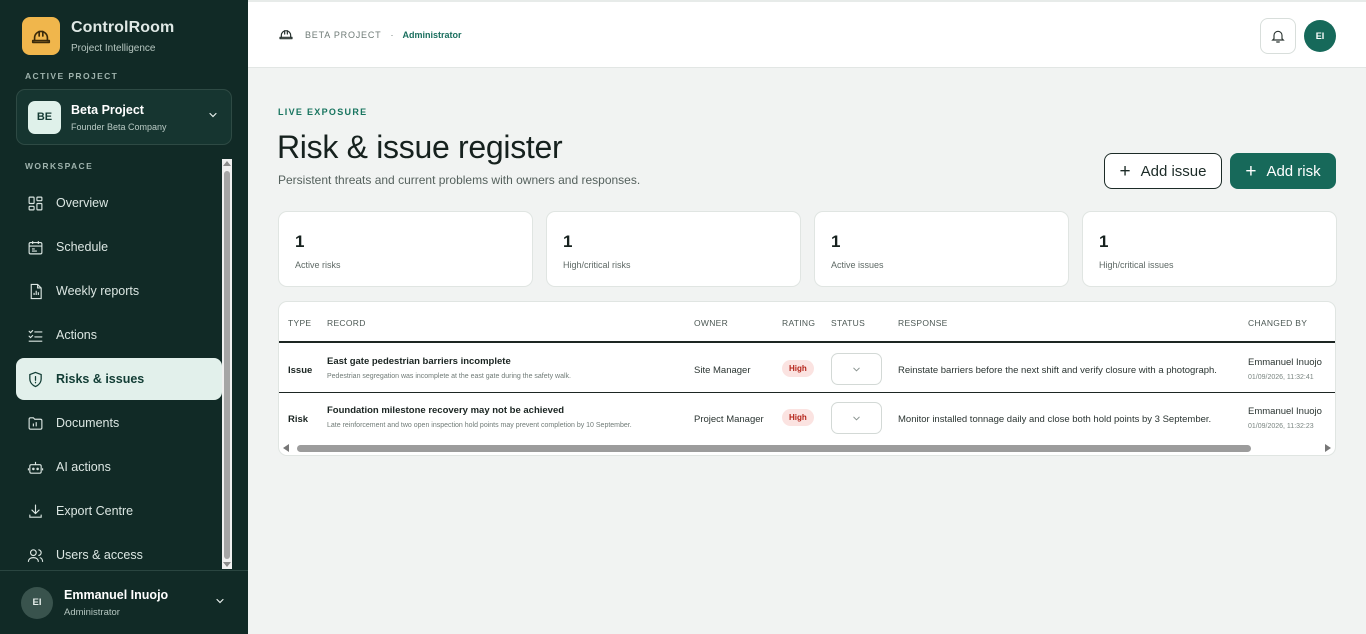  What do you see at coordinates (1173, 171) in the screenshot?
I see `add-issue-label: Add issue` at bounding box center [1173, 171].